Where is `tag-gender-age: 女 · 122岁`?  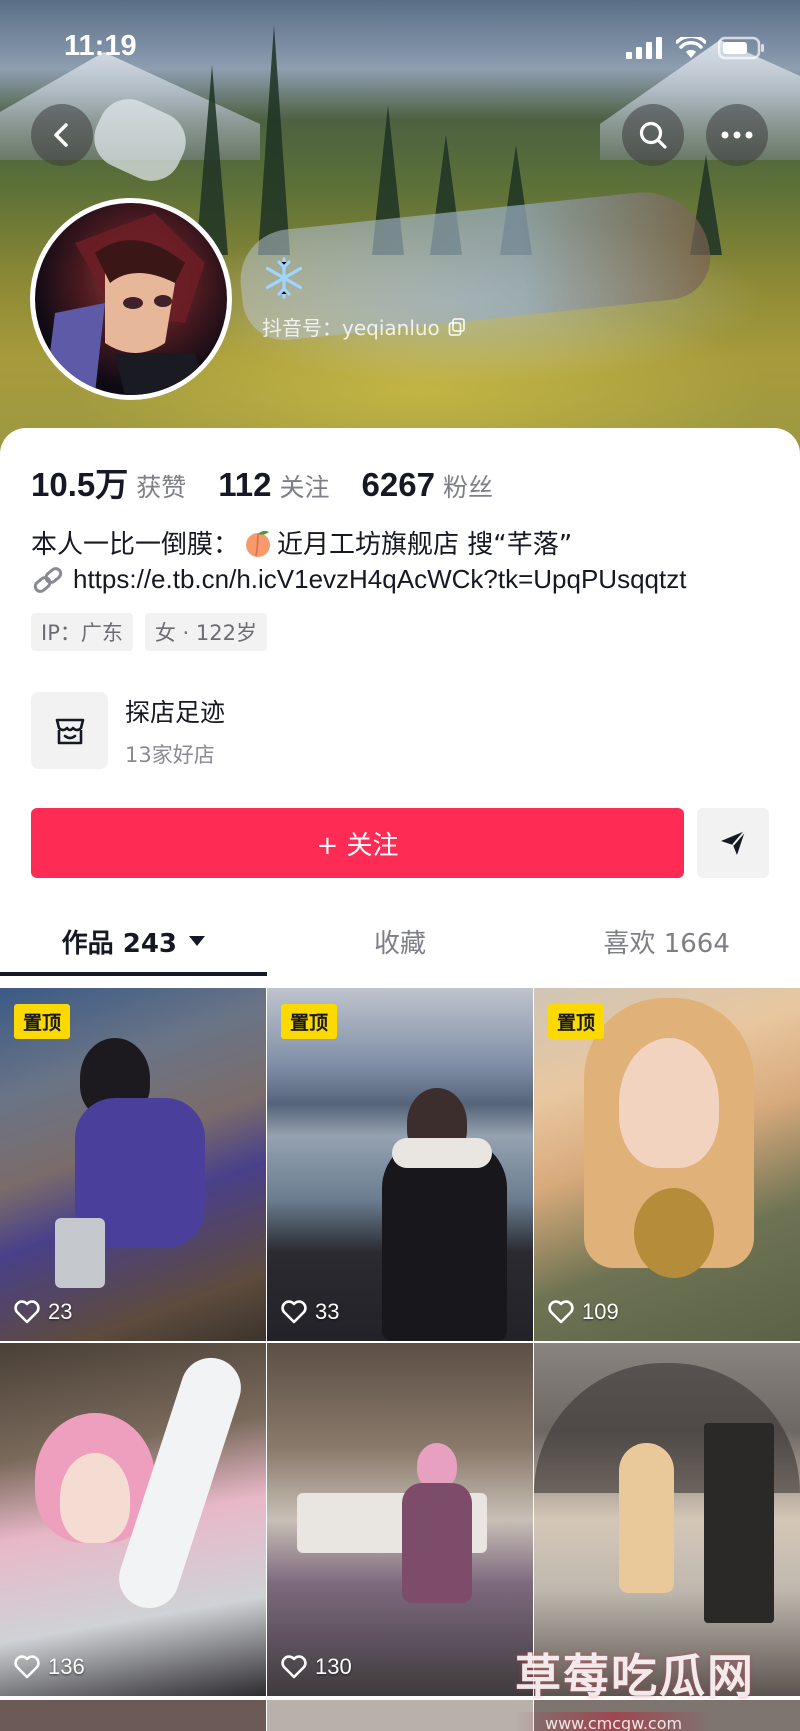
tag-gender-age: 女 · 122岁 is located at coordinates (205, 632).